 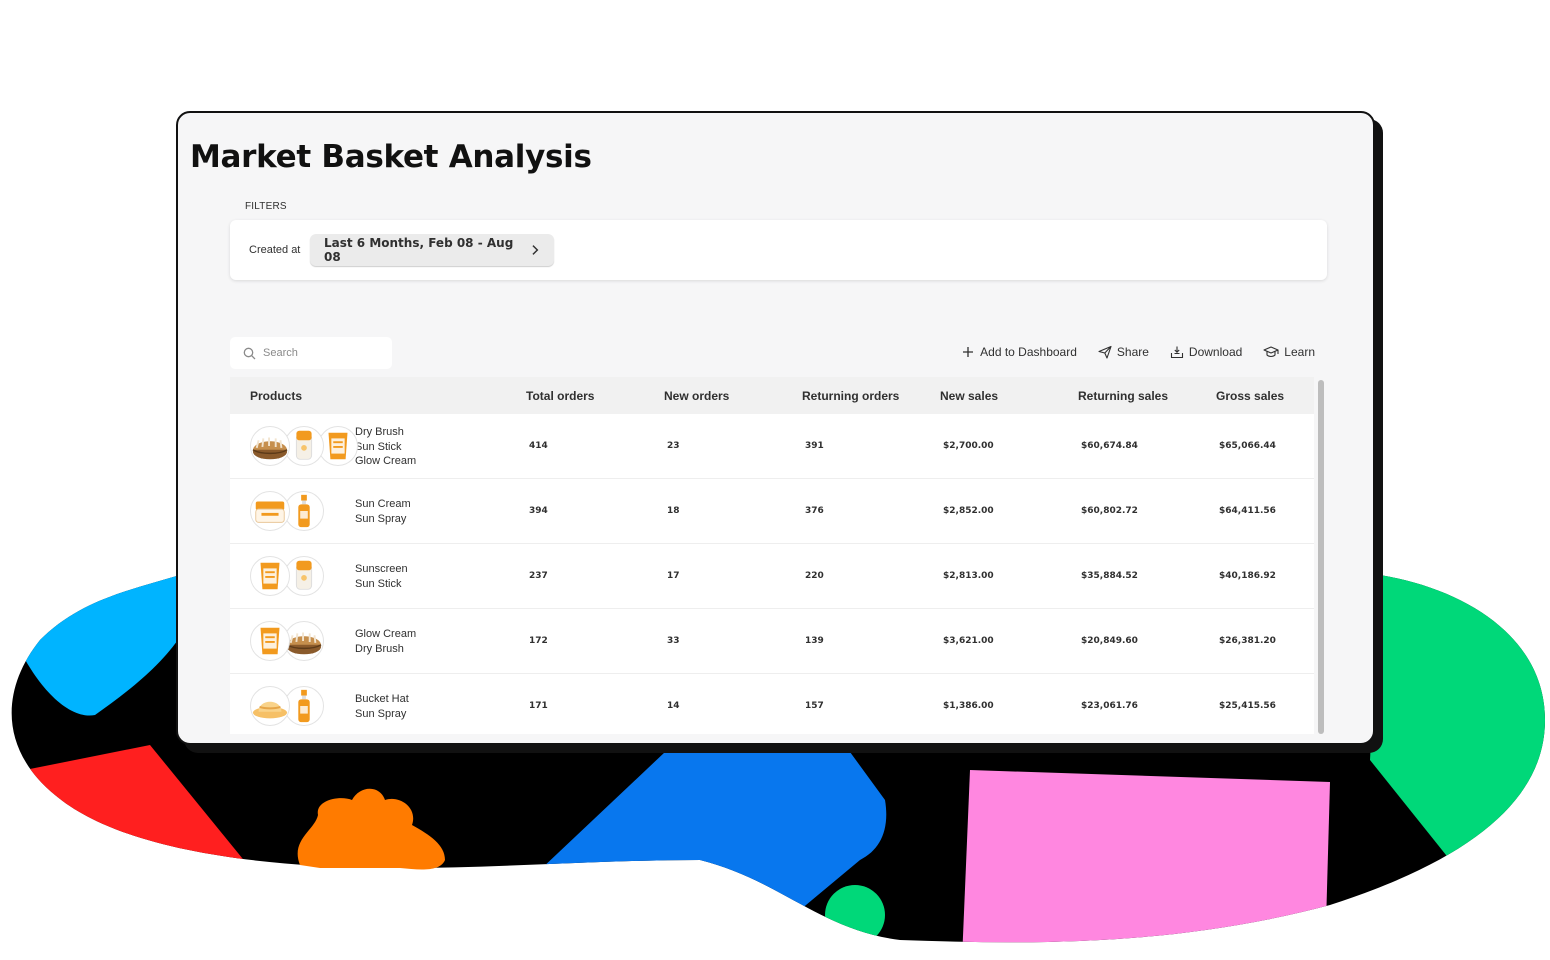 I want to click on cell-returning-orders: 220, so click(x=814, y=576).